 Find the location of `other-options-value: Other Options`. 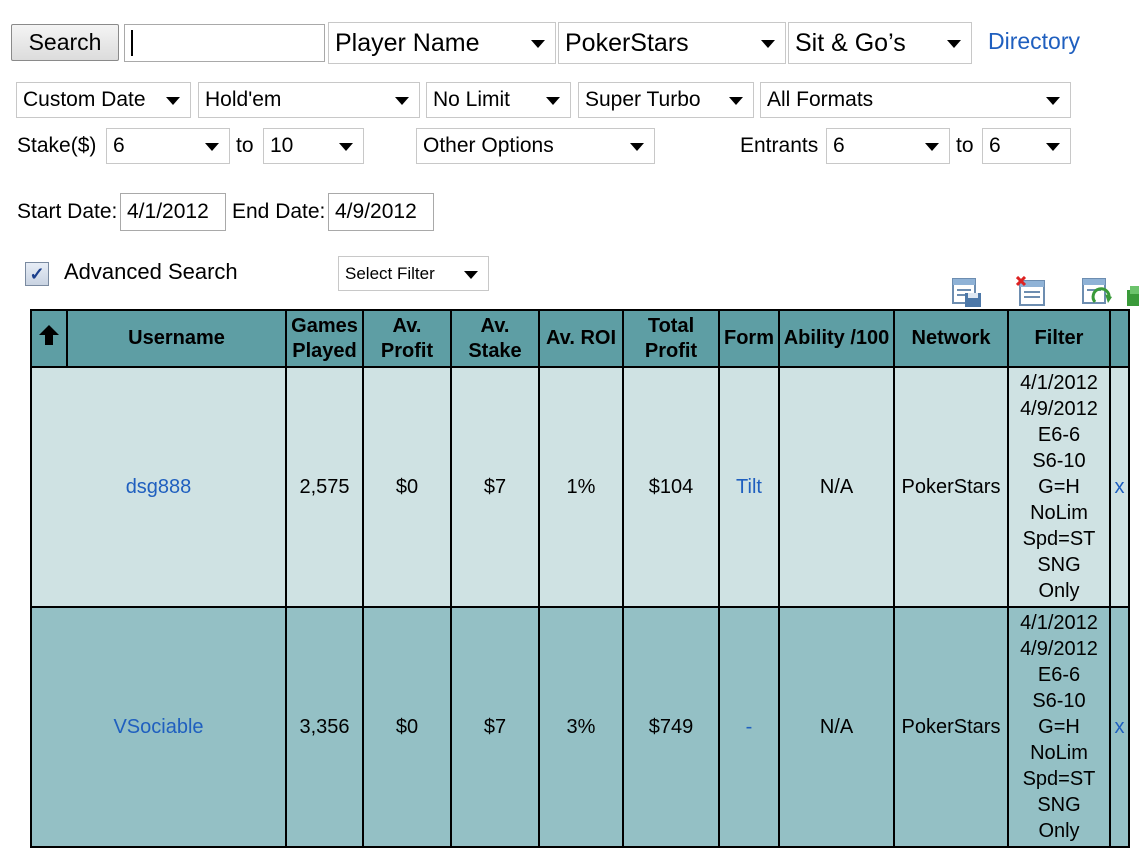

other-options-value: Other Options is located at coordinates (488, 145).